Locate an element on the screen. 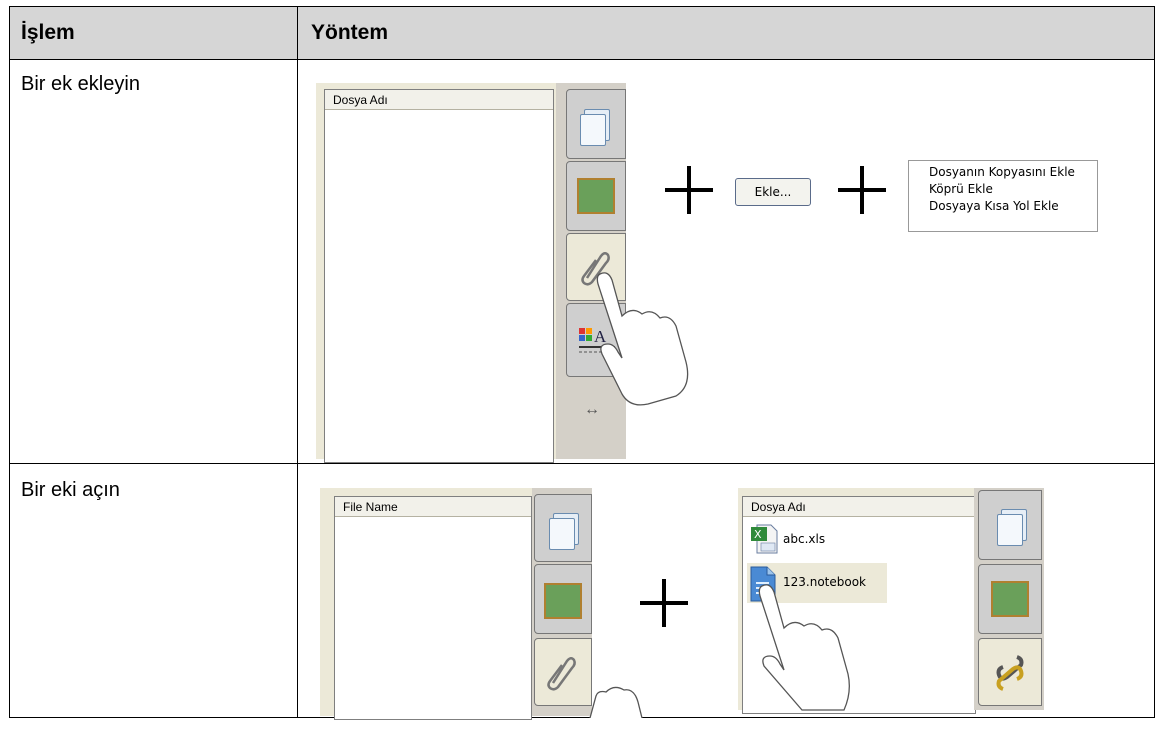 Image resolution: width=1165 pixels, height=729 pixels. attachment-list-left: File Name is located at coordinates (433, 608).